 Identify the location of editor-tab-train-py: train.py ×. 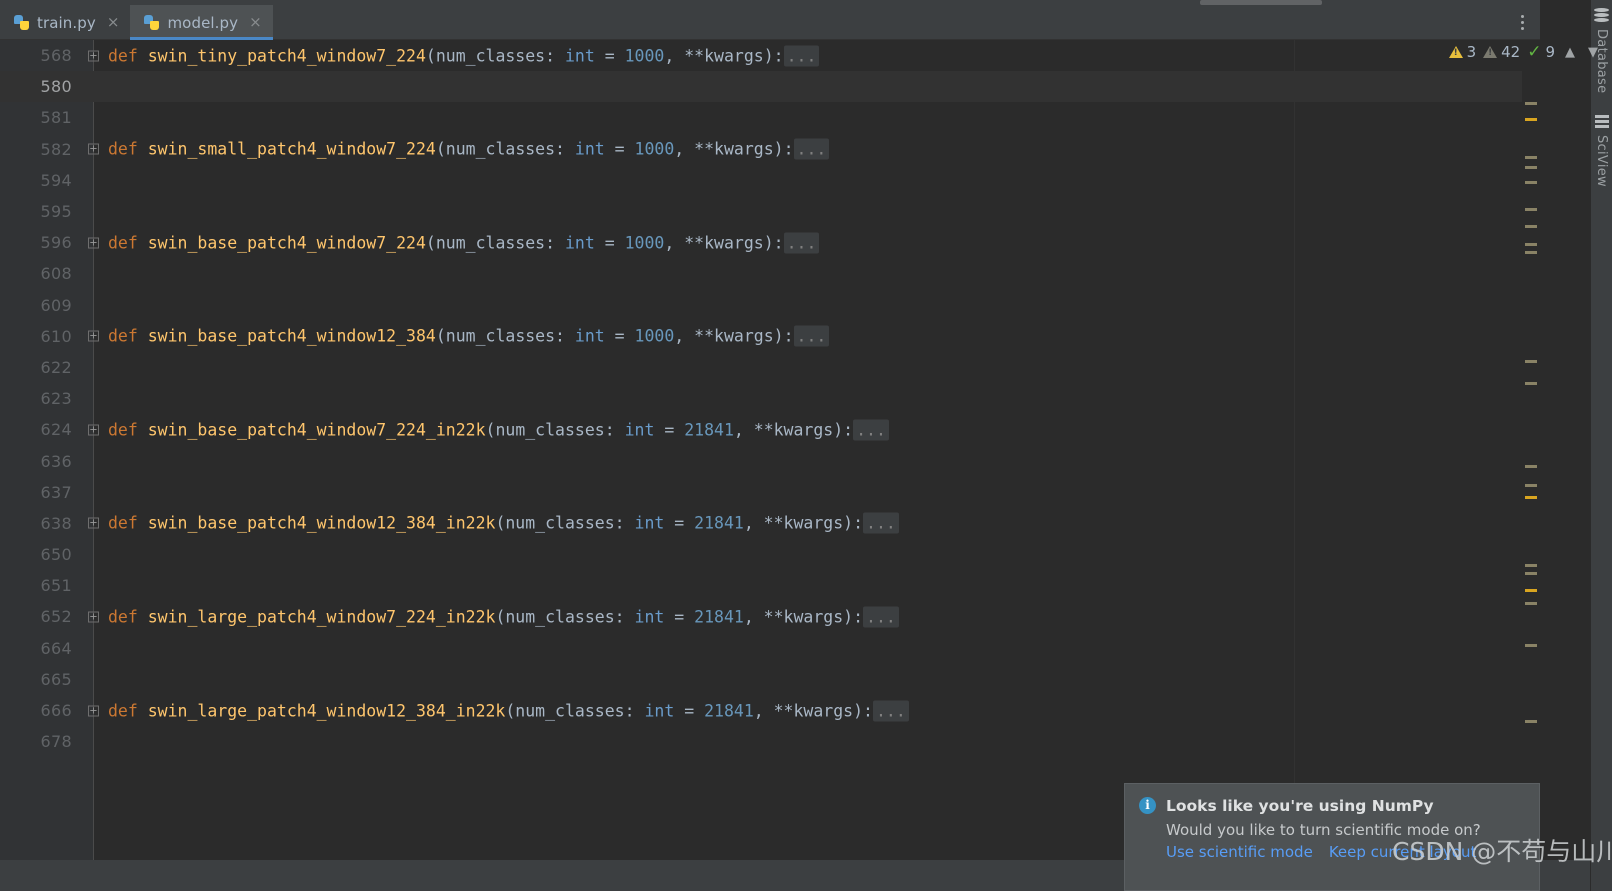
(65, 22).